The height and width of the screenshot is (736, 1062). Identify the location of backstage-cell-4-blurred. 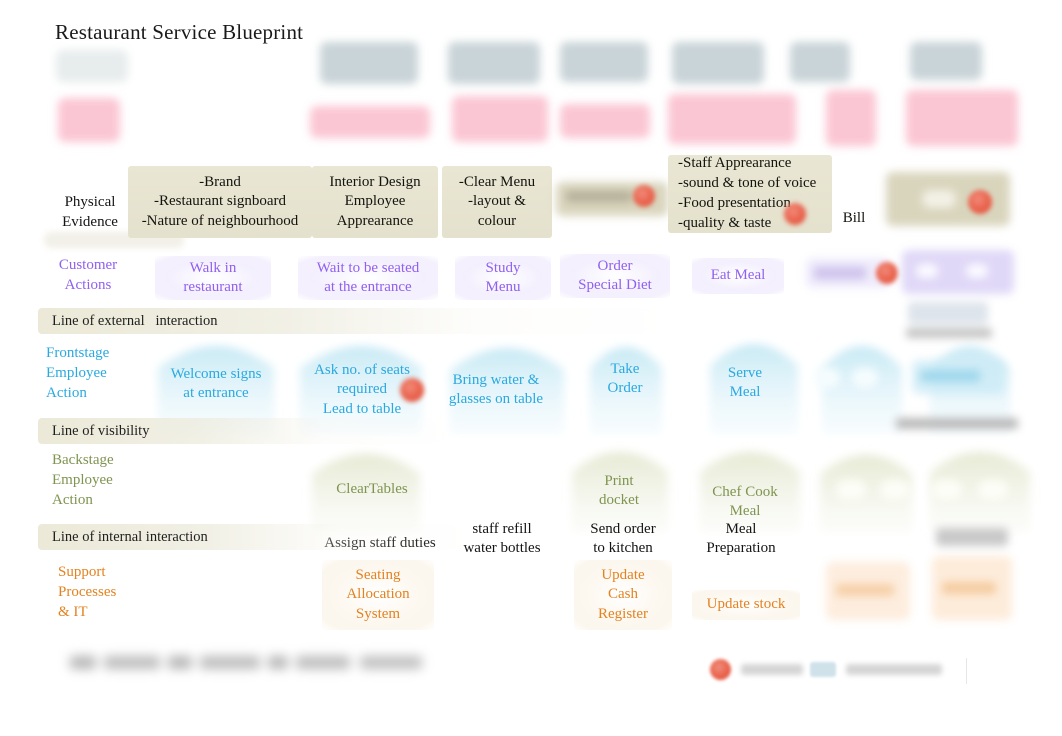
(876, 491).